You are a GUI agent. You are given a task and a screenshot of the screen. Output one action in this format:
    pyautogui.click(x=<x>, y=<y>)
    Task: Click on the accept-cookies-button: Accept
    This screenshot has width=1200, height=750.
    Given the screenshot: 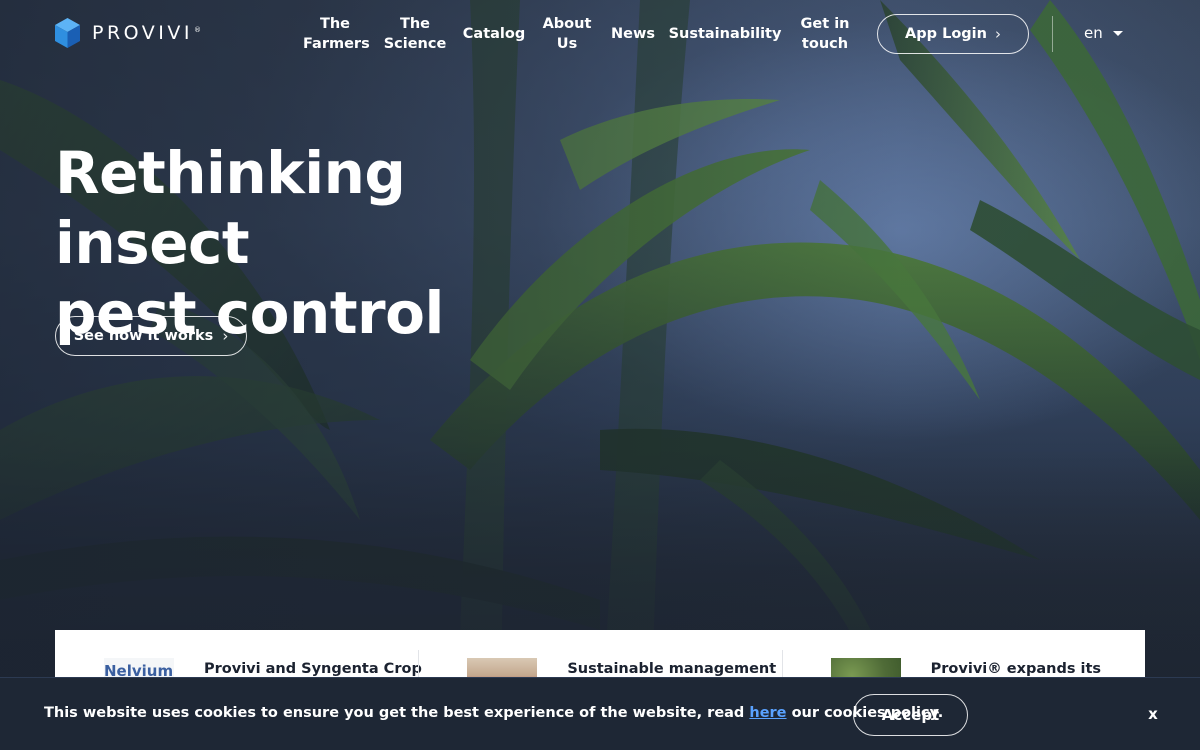 What is the action you would take?
    pyautogui.click(x=910, y=715)
    